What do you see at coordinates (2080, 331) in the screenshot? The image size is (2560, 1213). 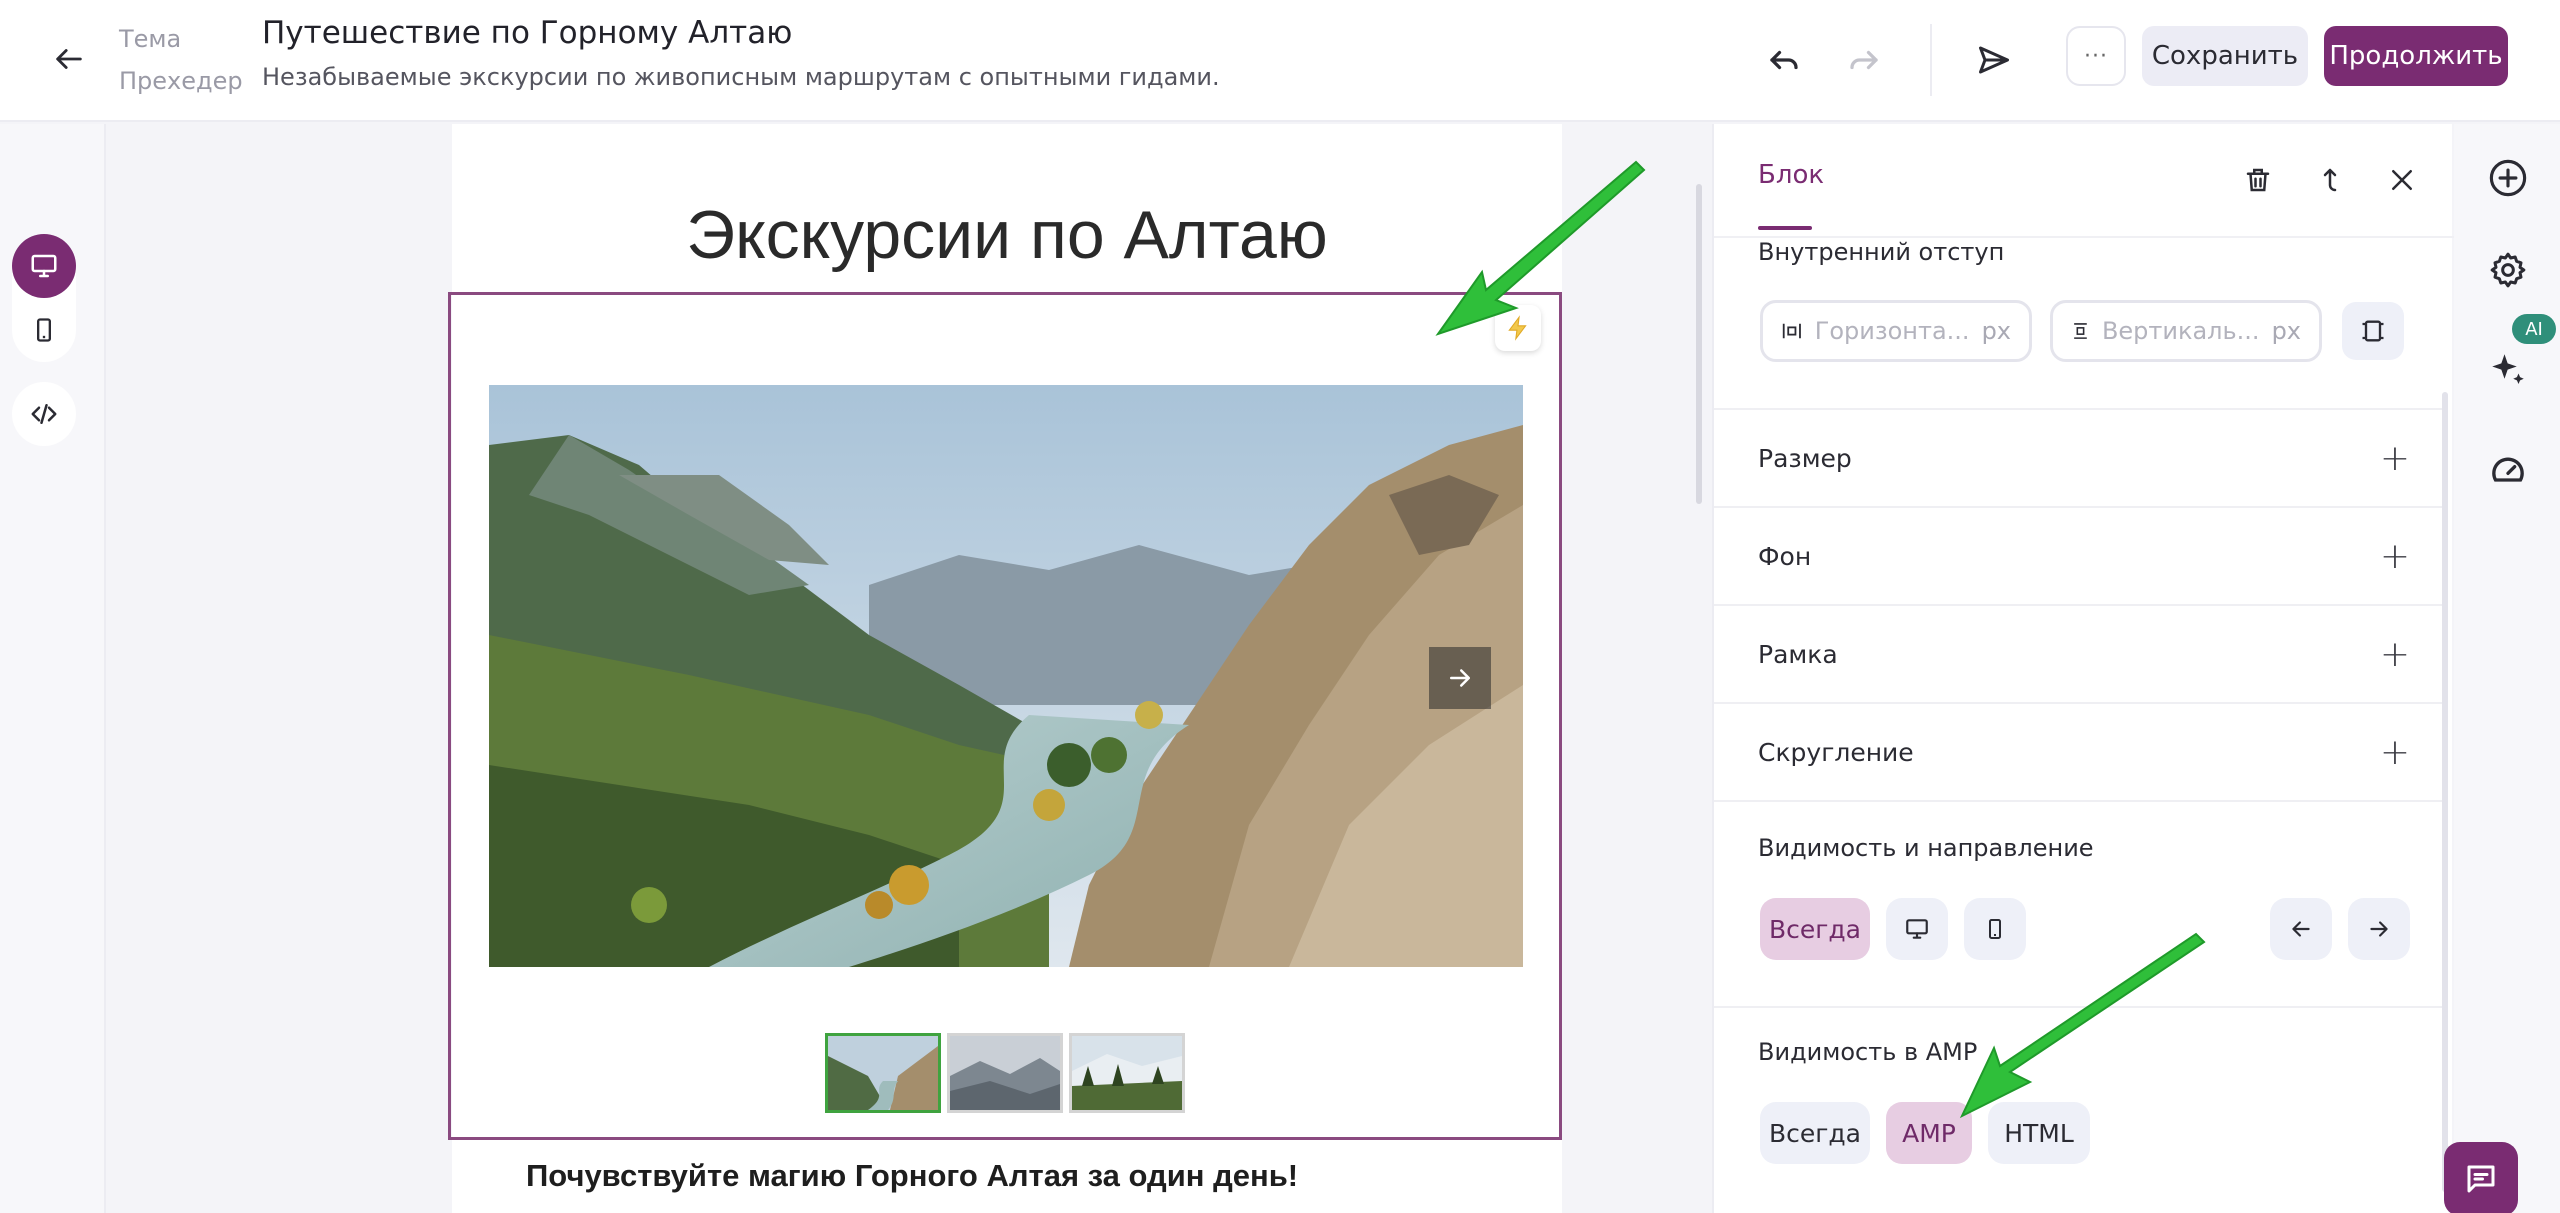 I see `vertical-padding-icon` at bounding box center [2080, 331].